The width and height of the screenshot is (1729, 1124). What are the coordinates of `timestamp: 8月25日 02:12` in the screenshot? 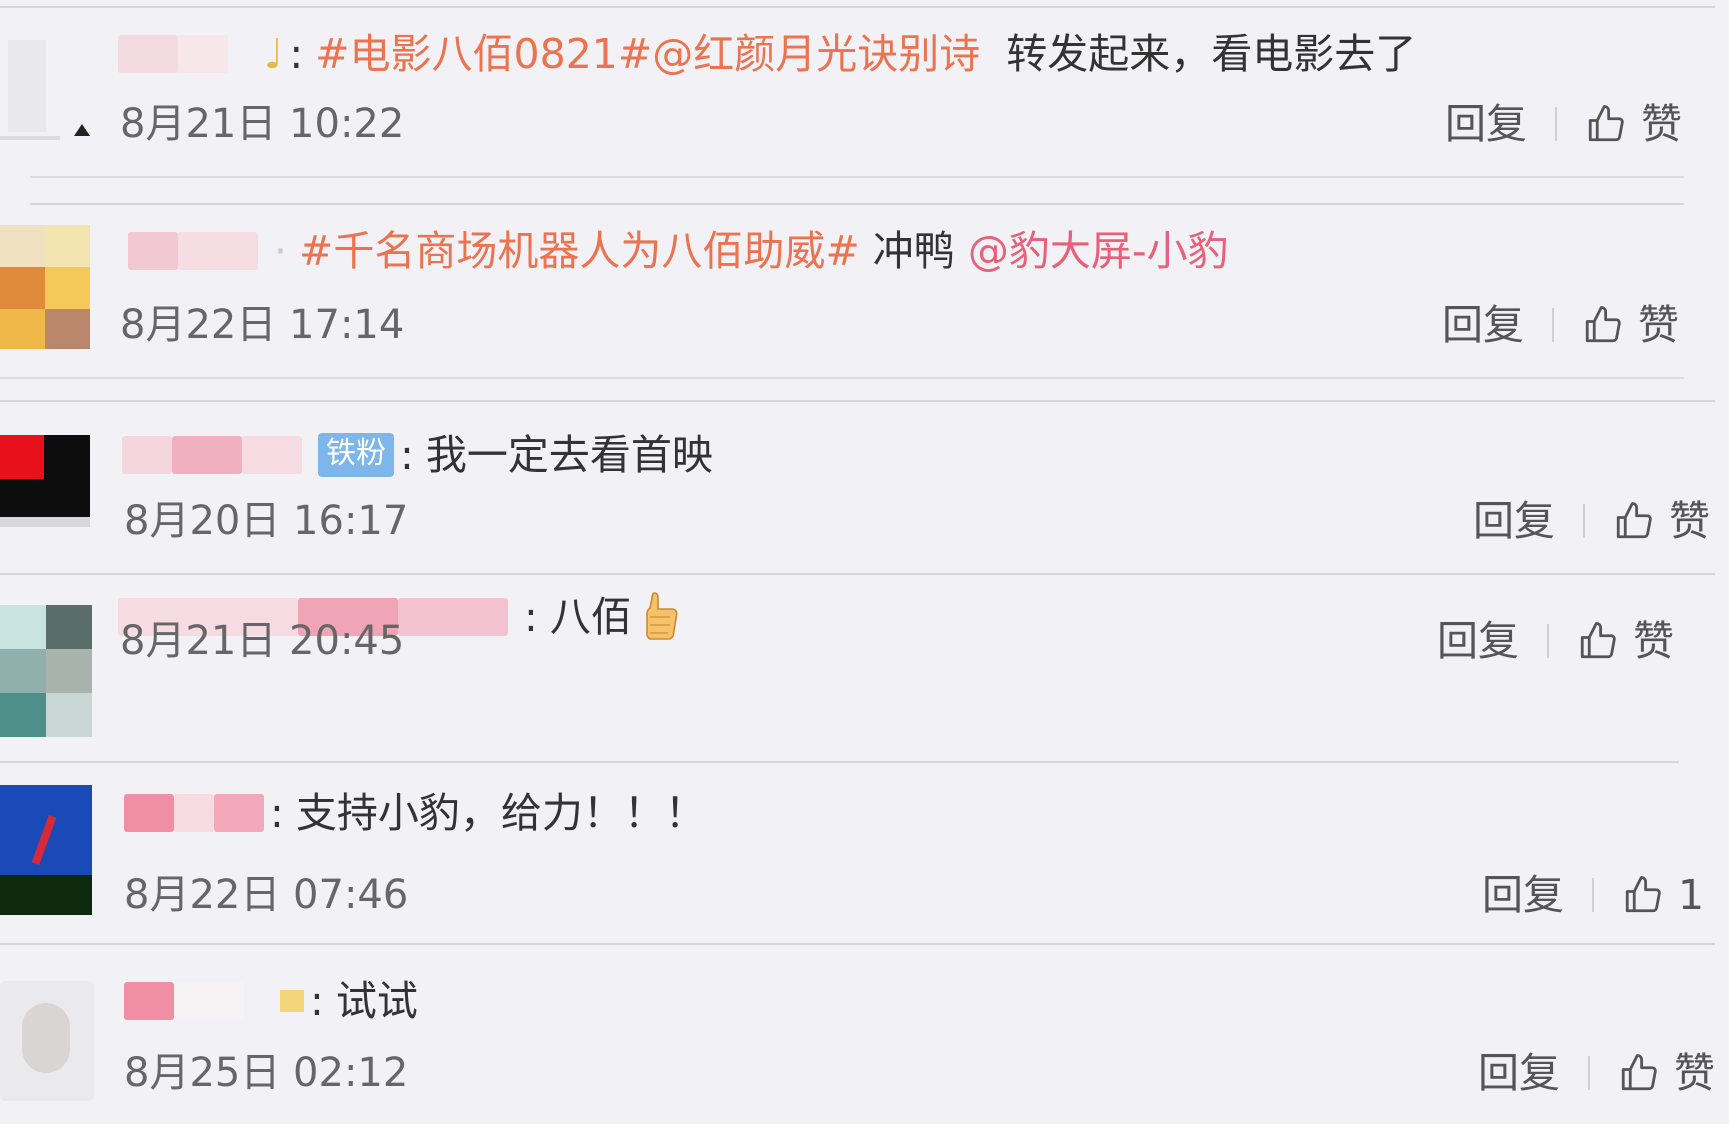 It's located at (266, 1073).